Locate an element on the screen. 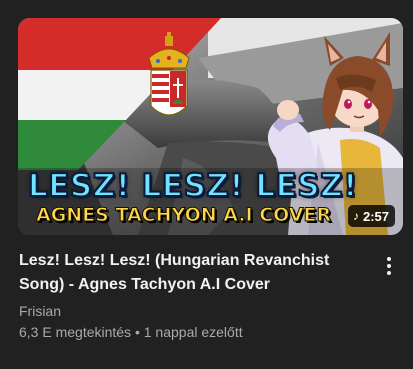 Image resolution: width=413 pixels, height=369 pixels. more-vertical-icon is located at coordinates (389, 266).